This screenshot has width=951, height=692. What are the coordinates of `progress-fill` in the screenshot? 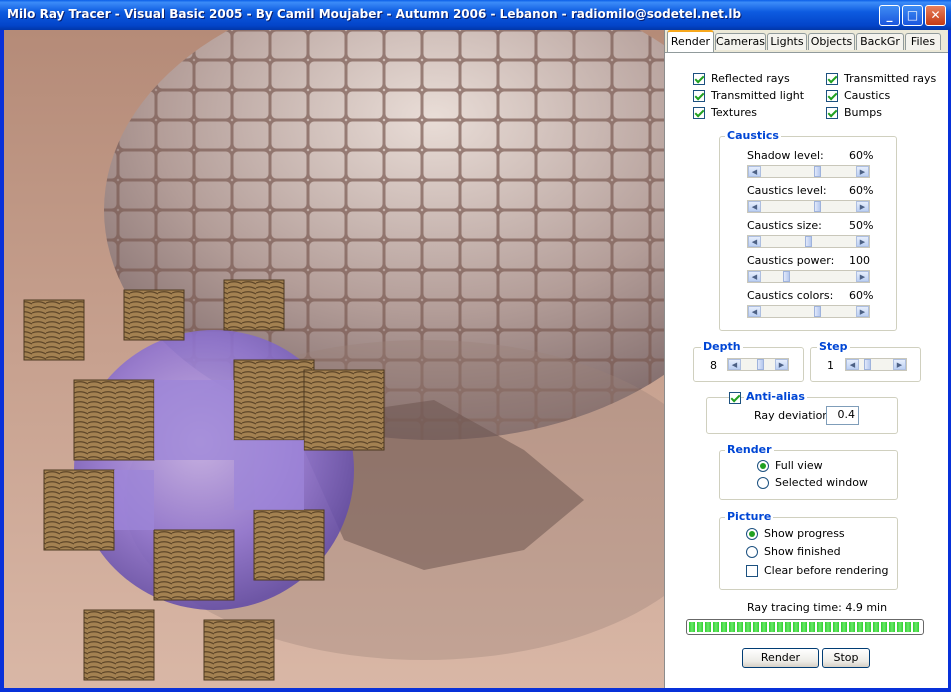 It's located at (805, 627).